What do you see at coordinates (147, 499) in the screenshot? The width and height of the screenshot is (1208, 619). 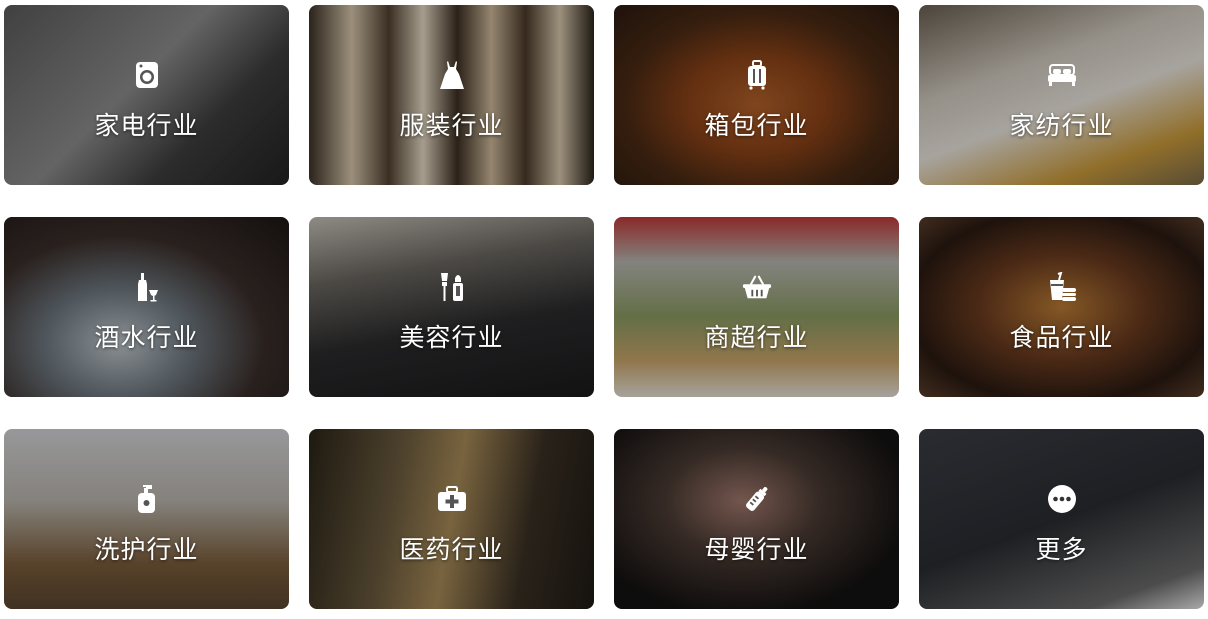 I see `lotion-bottle-icon` at bounding box center [147, 499].